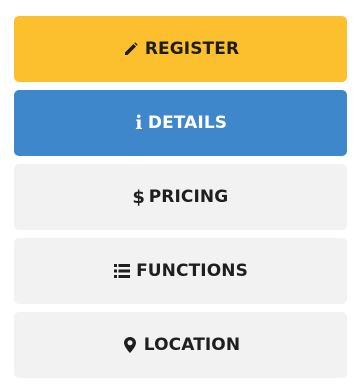 This screenshot has width=353, height=386. I want to click on location-label: LOCATION, so click(192, 345).